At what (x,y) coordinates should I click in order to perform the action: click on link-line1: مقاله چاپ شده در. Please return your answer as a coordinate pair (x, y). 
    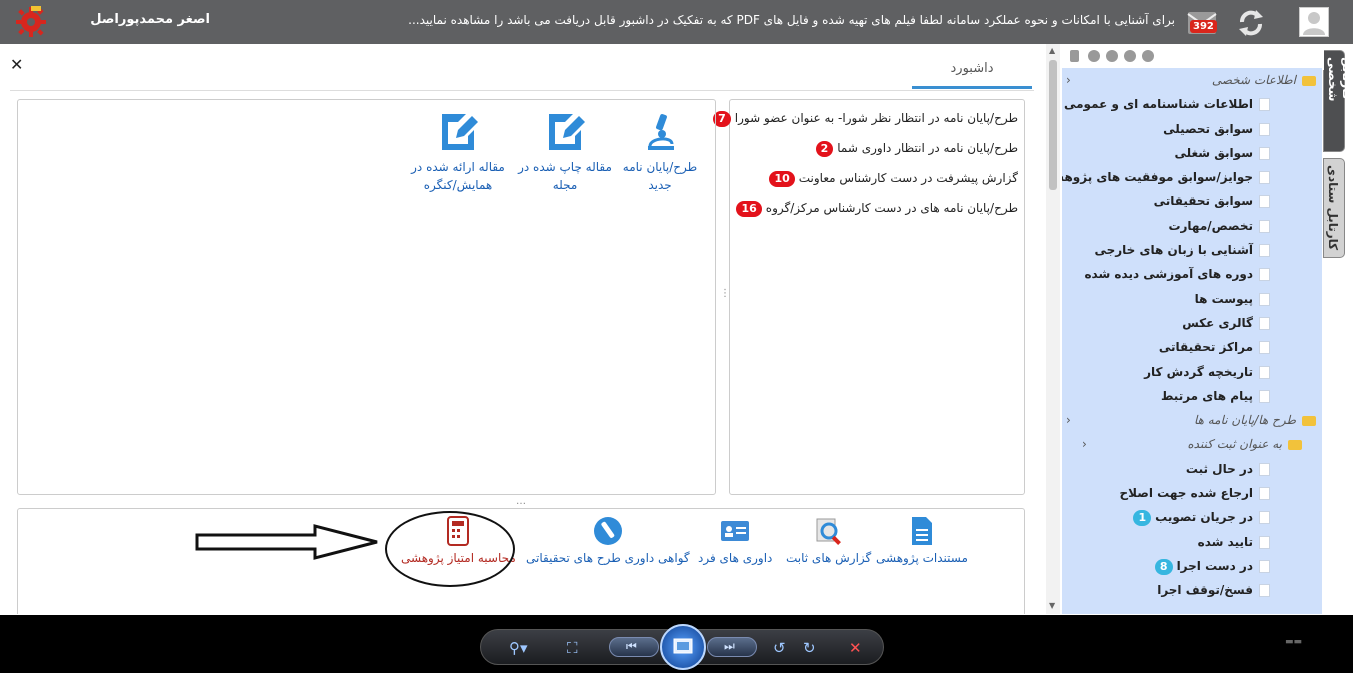
    Looking at the image, I should click on (565, 167).